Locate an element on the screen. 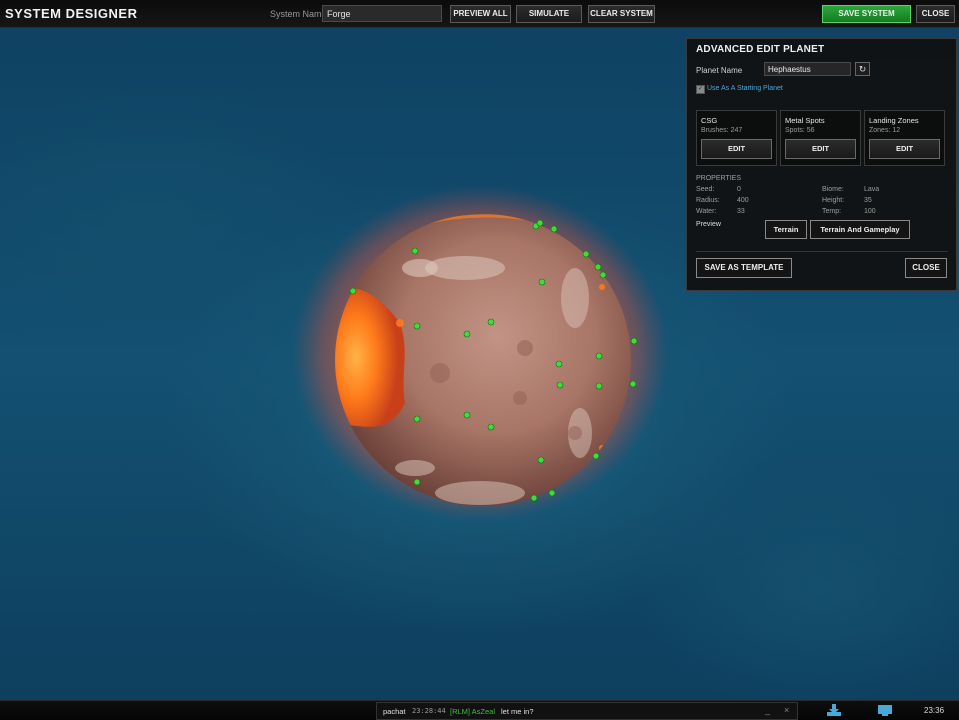 This screenshot has height=720, width=959. prop-radius-label: Radius: is located at coordinates (708, 200).